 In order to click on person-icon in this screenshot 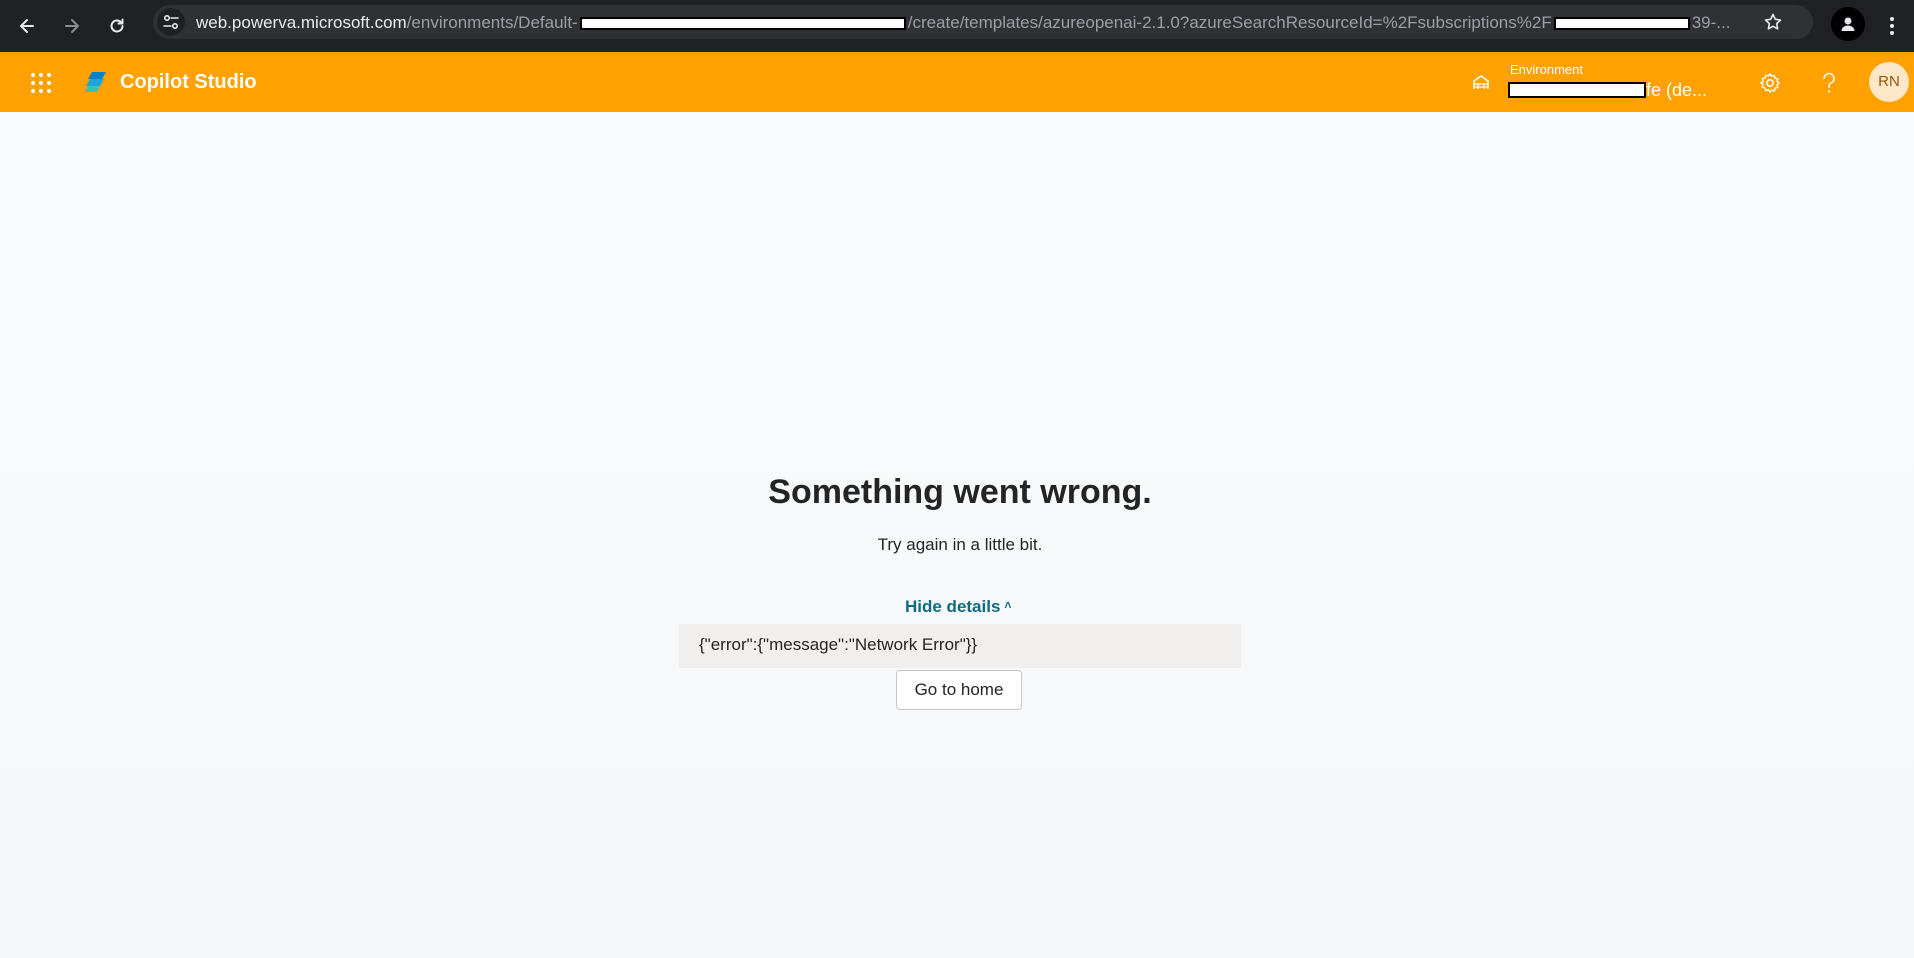, I will do `click(1848, 24)`.